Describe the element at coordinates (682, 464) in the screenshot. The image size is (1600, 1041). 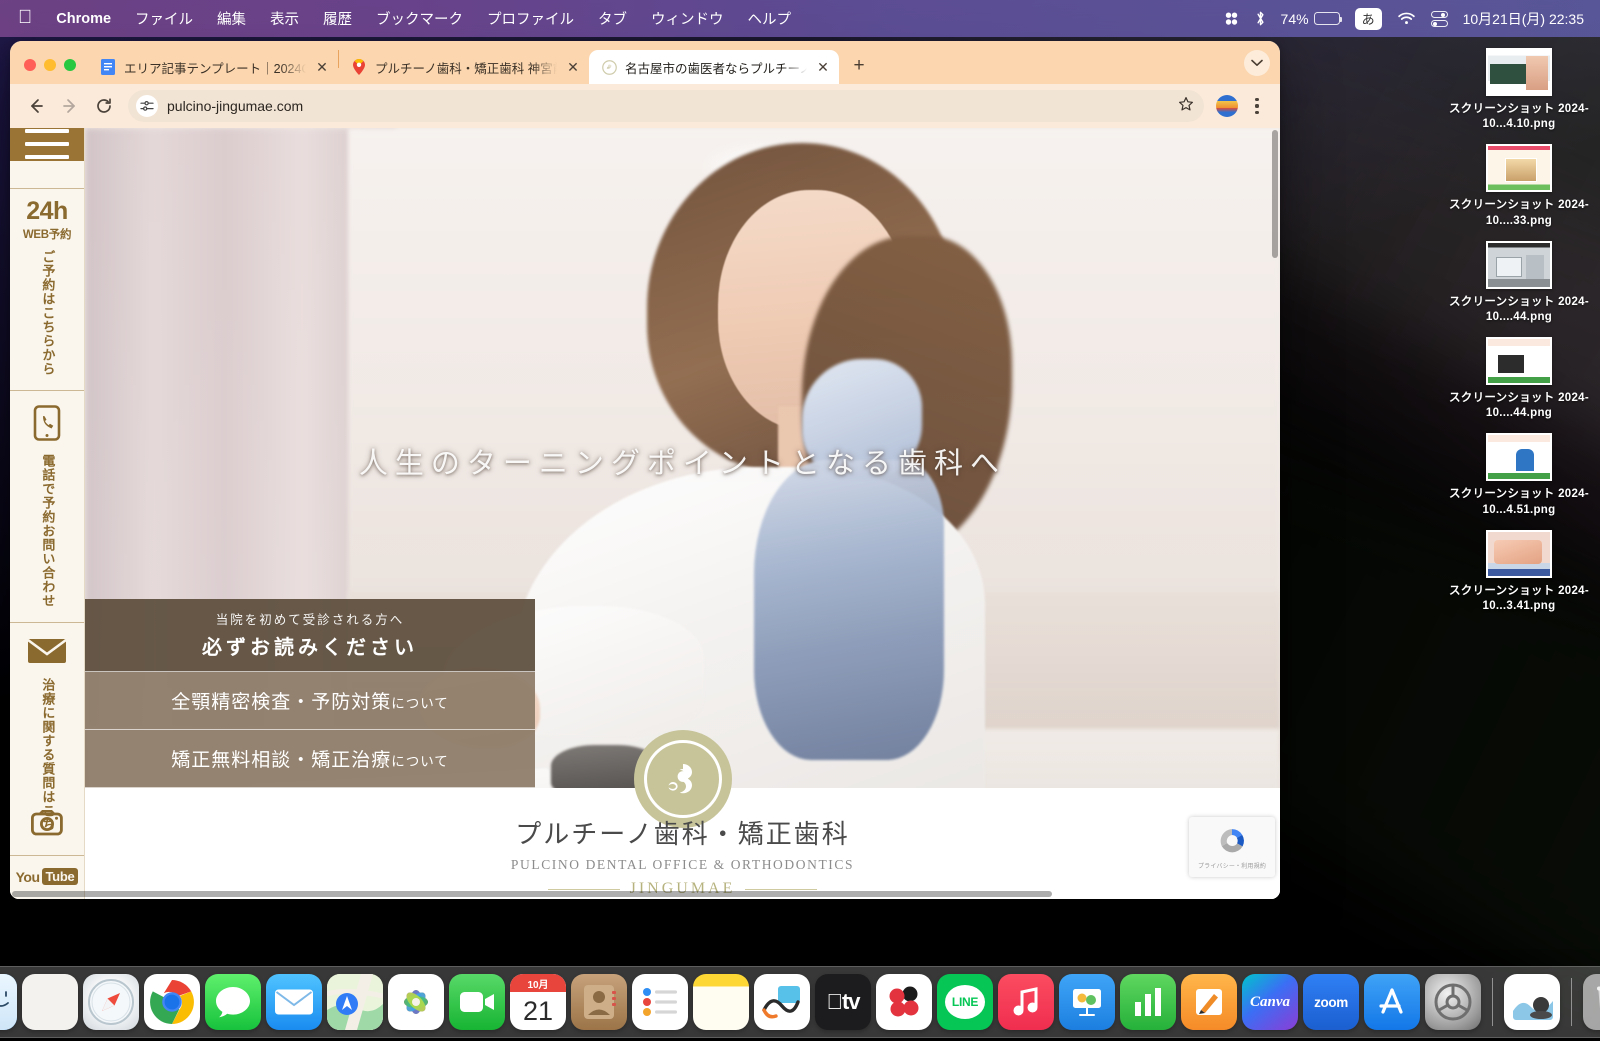
I see `hero-catchcopy: 人生のターニングポイントとなる歯科へ` at that location.